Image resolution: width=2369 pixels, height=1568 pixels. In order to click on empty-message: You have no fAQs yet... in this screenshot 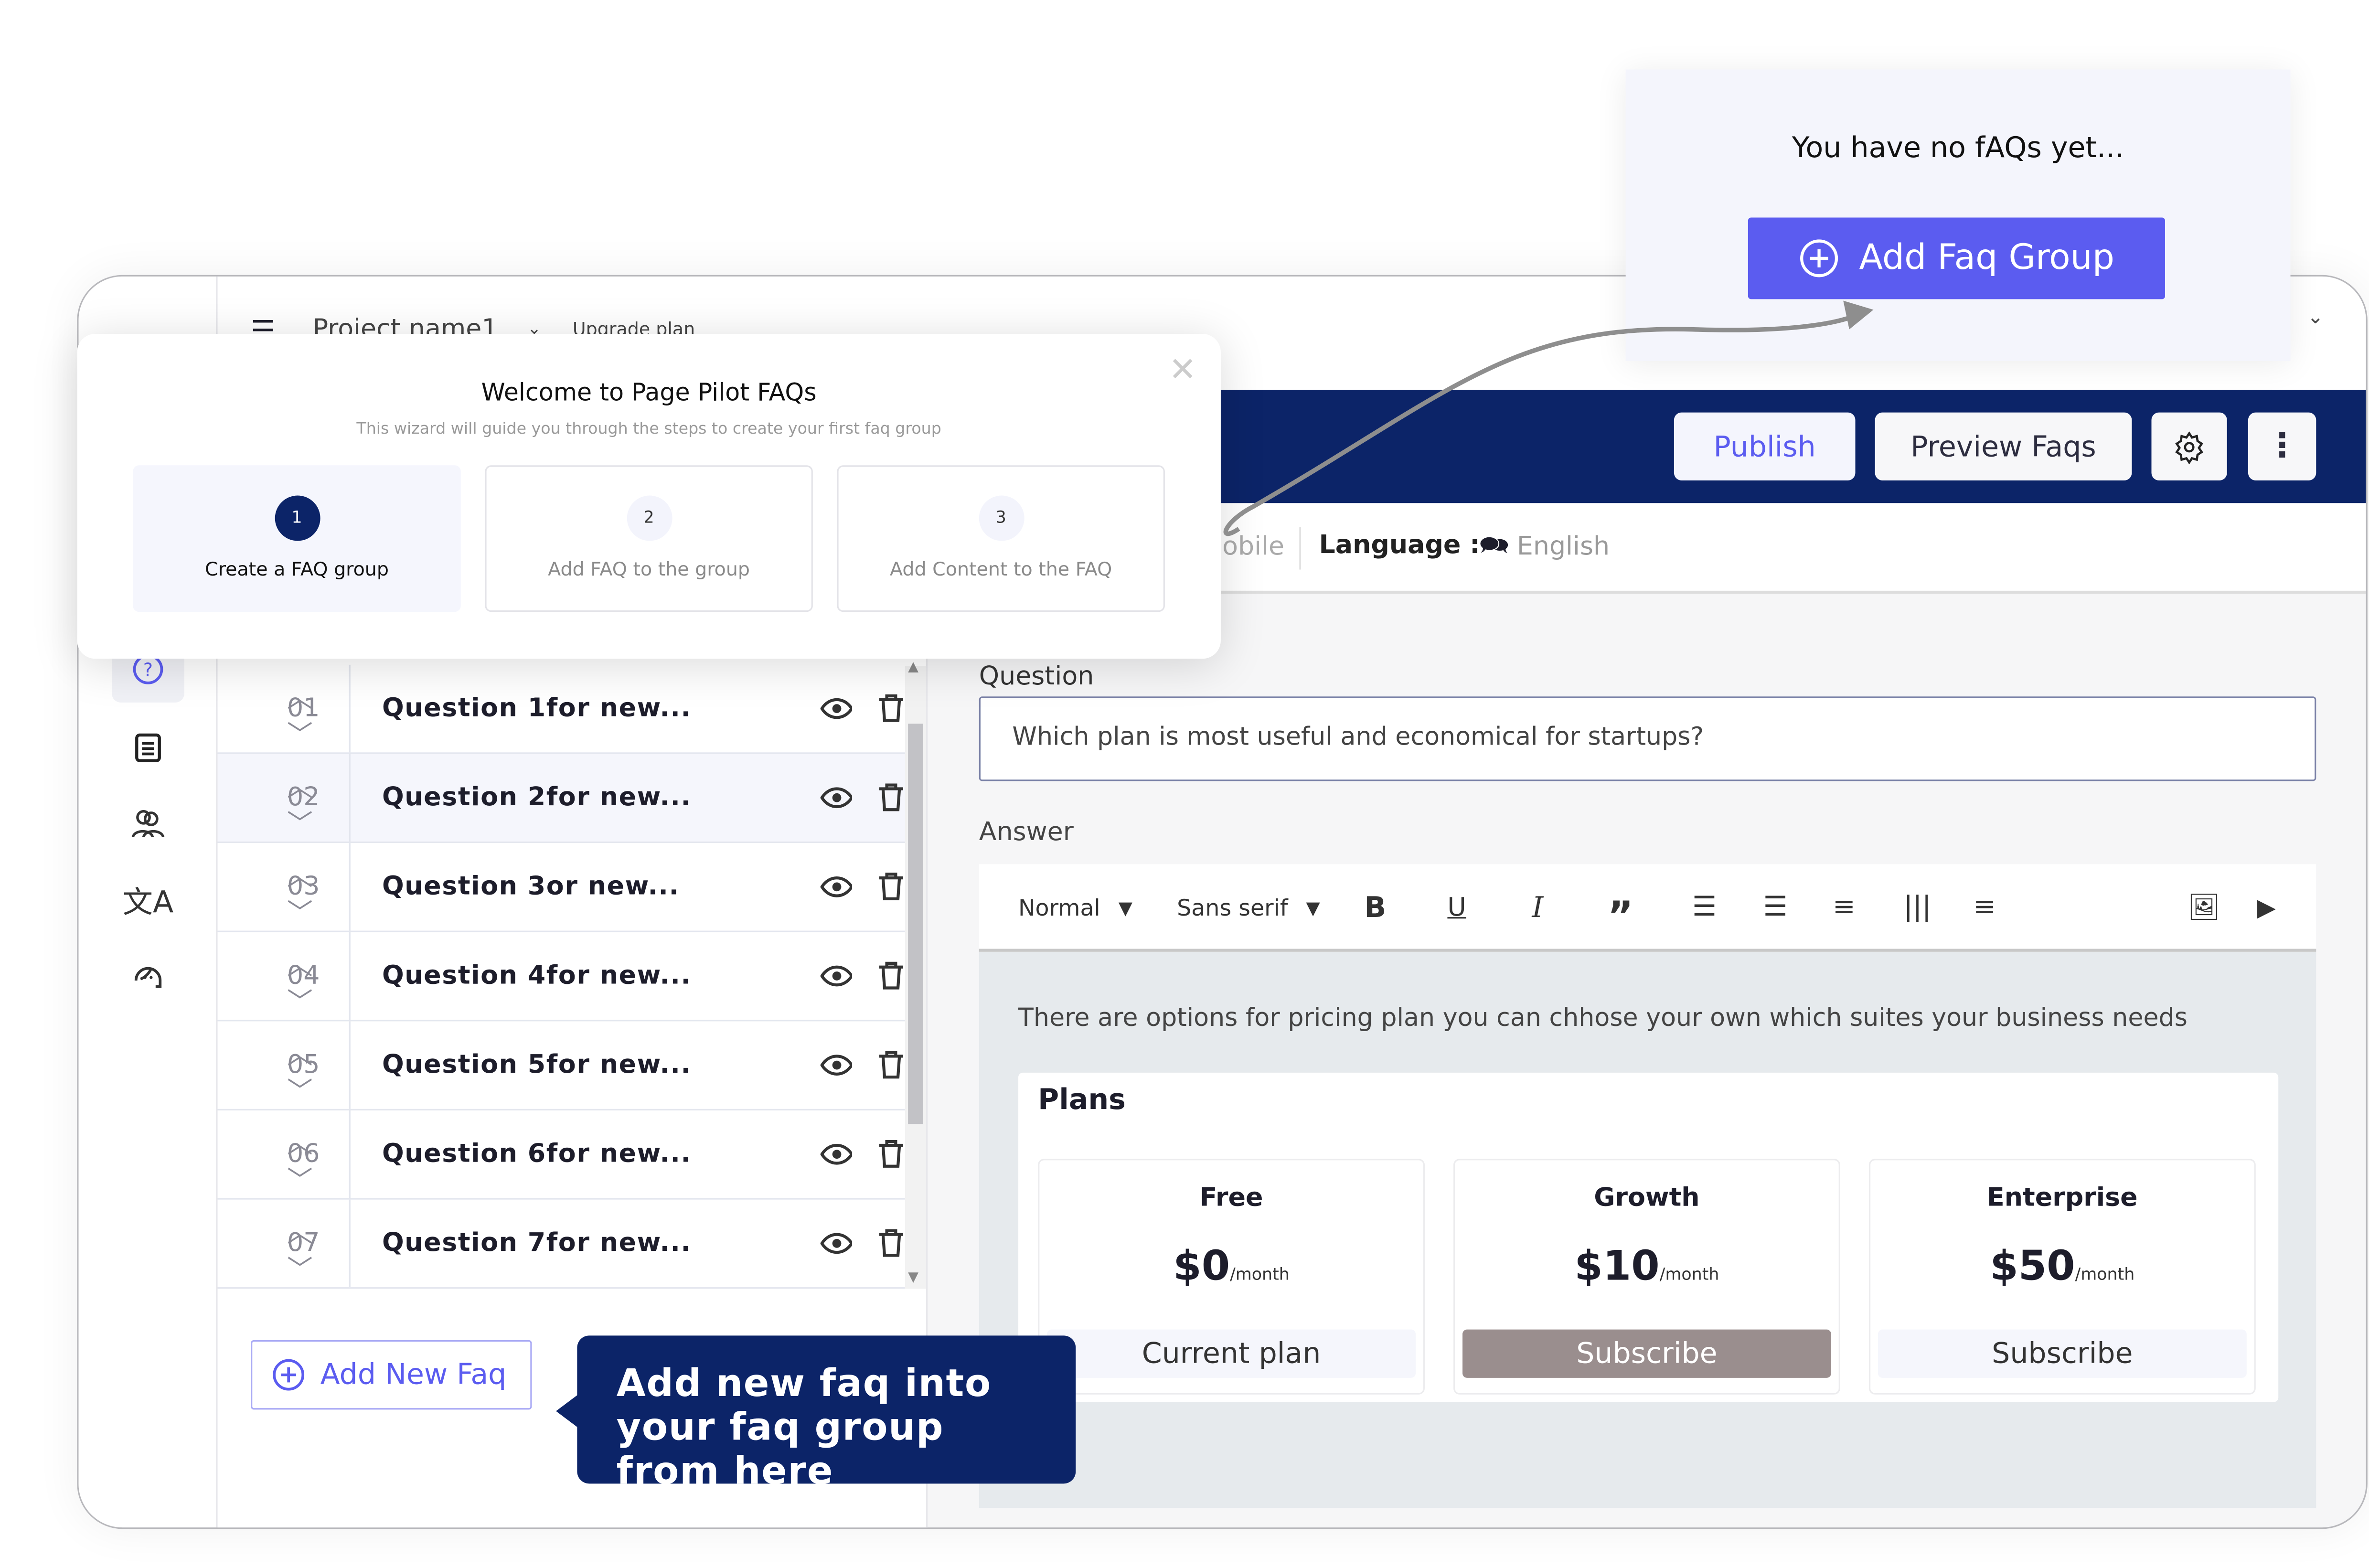, I will do `click(1958, 148)`.